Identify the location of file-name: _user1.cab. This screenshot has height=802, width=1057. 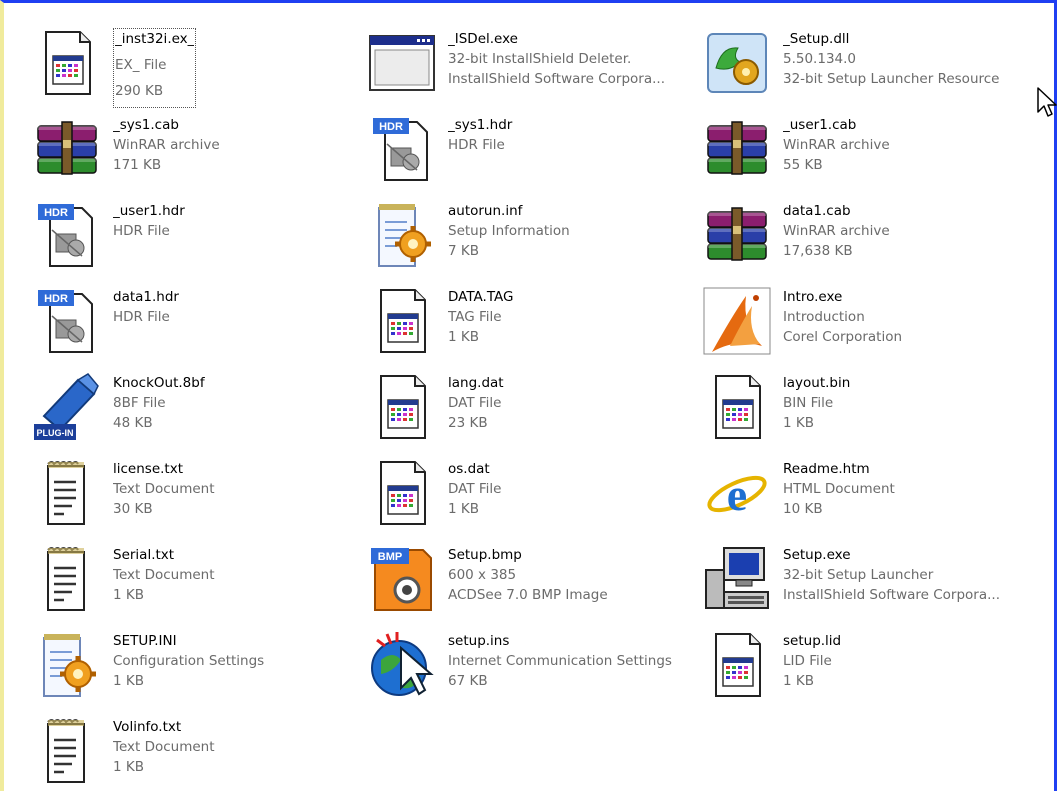
(820, 125).